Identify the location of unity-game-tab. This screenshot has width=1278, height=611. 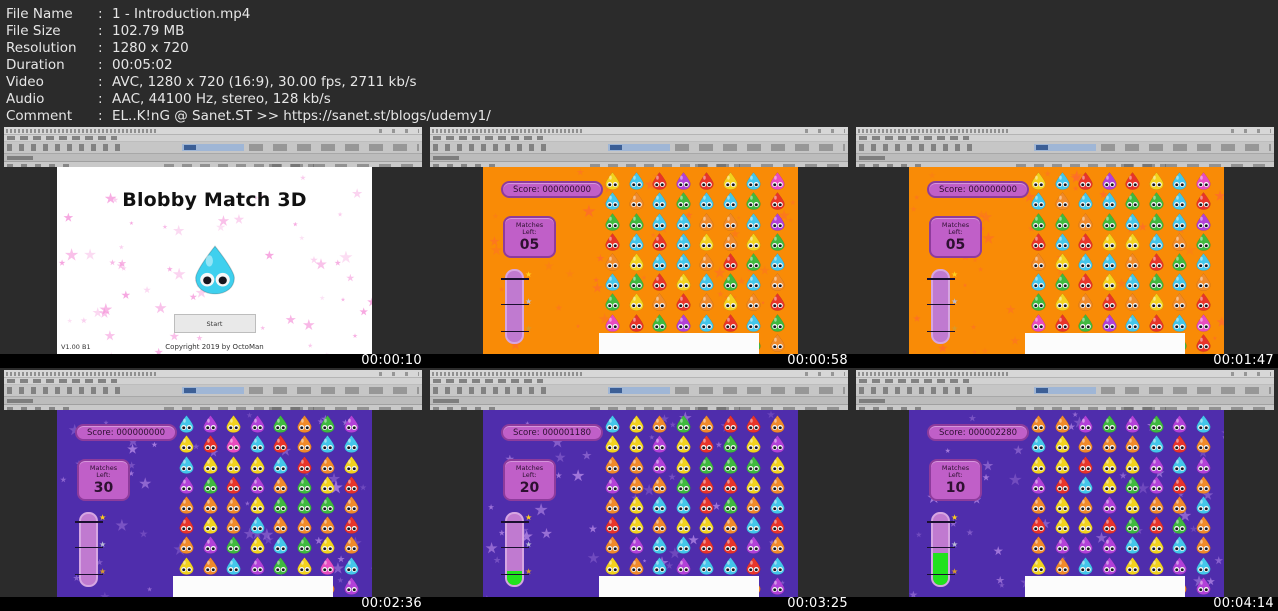
(213, 158).